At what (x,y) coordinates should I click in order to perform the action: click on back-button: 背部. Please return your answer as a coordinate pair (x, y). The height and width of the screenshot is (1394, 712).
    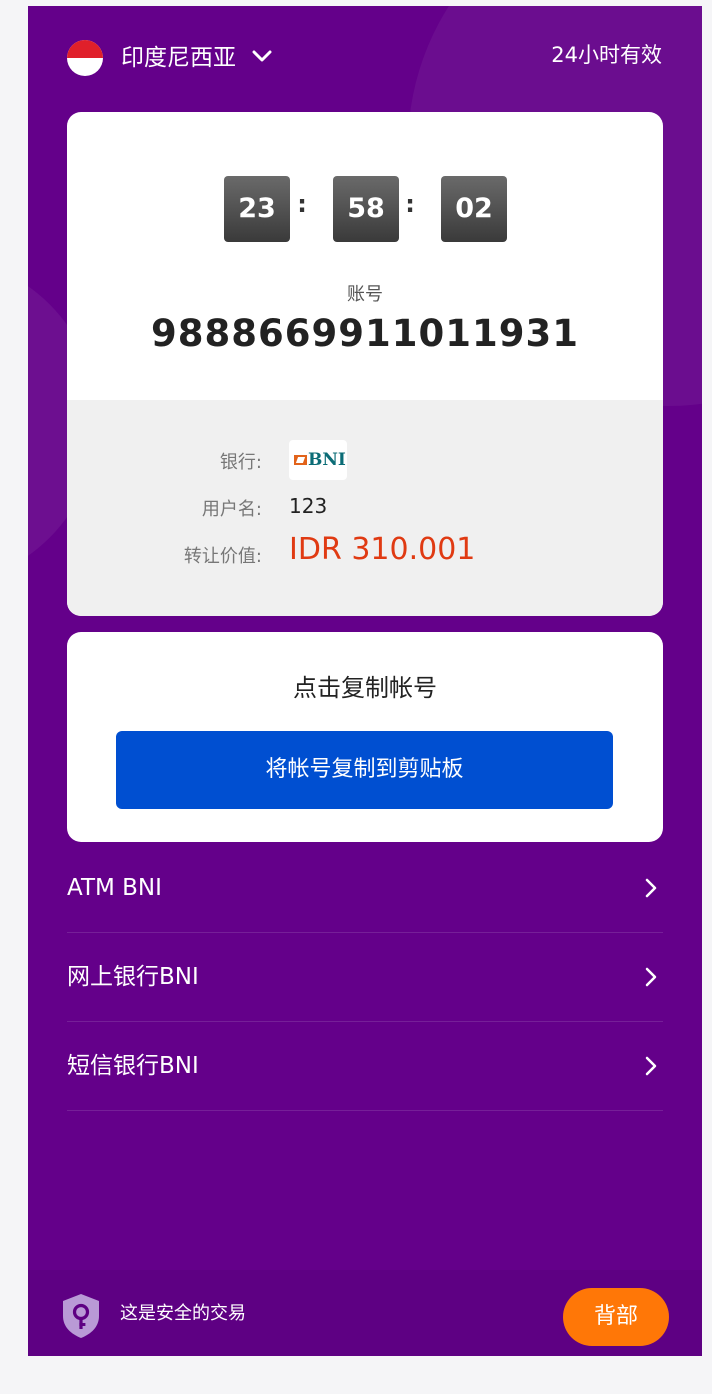
    Looking at the image, I should click on (616, 1317).